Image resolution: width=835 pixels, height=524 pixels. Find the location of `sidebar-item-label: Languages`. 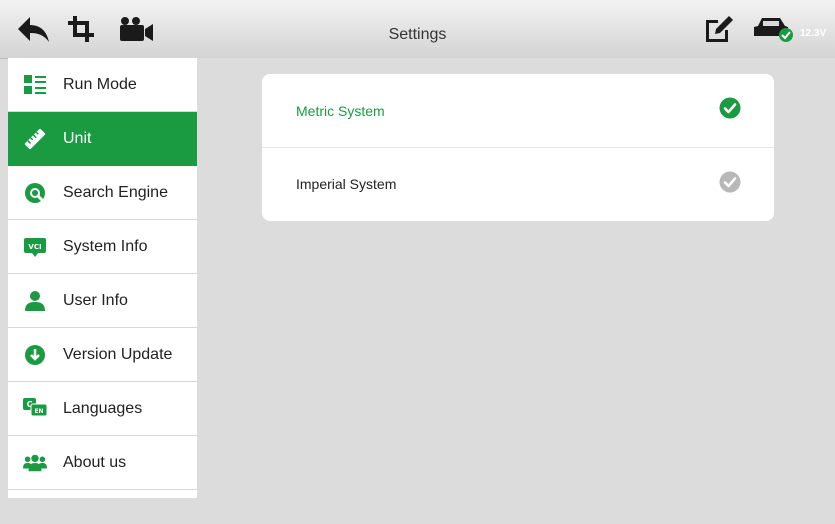

sidebar-item-label: Languages is located at coordinates (103, 408).